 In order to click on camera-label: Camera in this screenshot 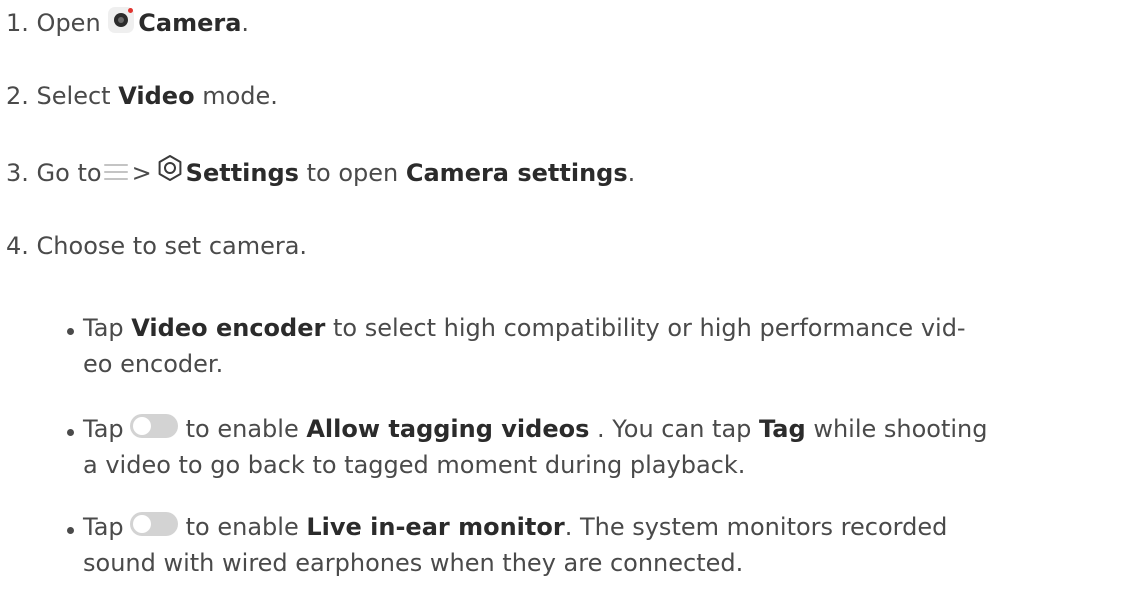, I will do `click(190, 23)`.